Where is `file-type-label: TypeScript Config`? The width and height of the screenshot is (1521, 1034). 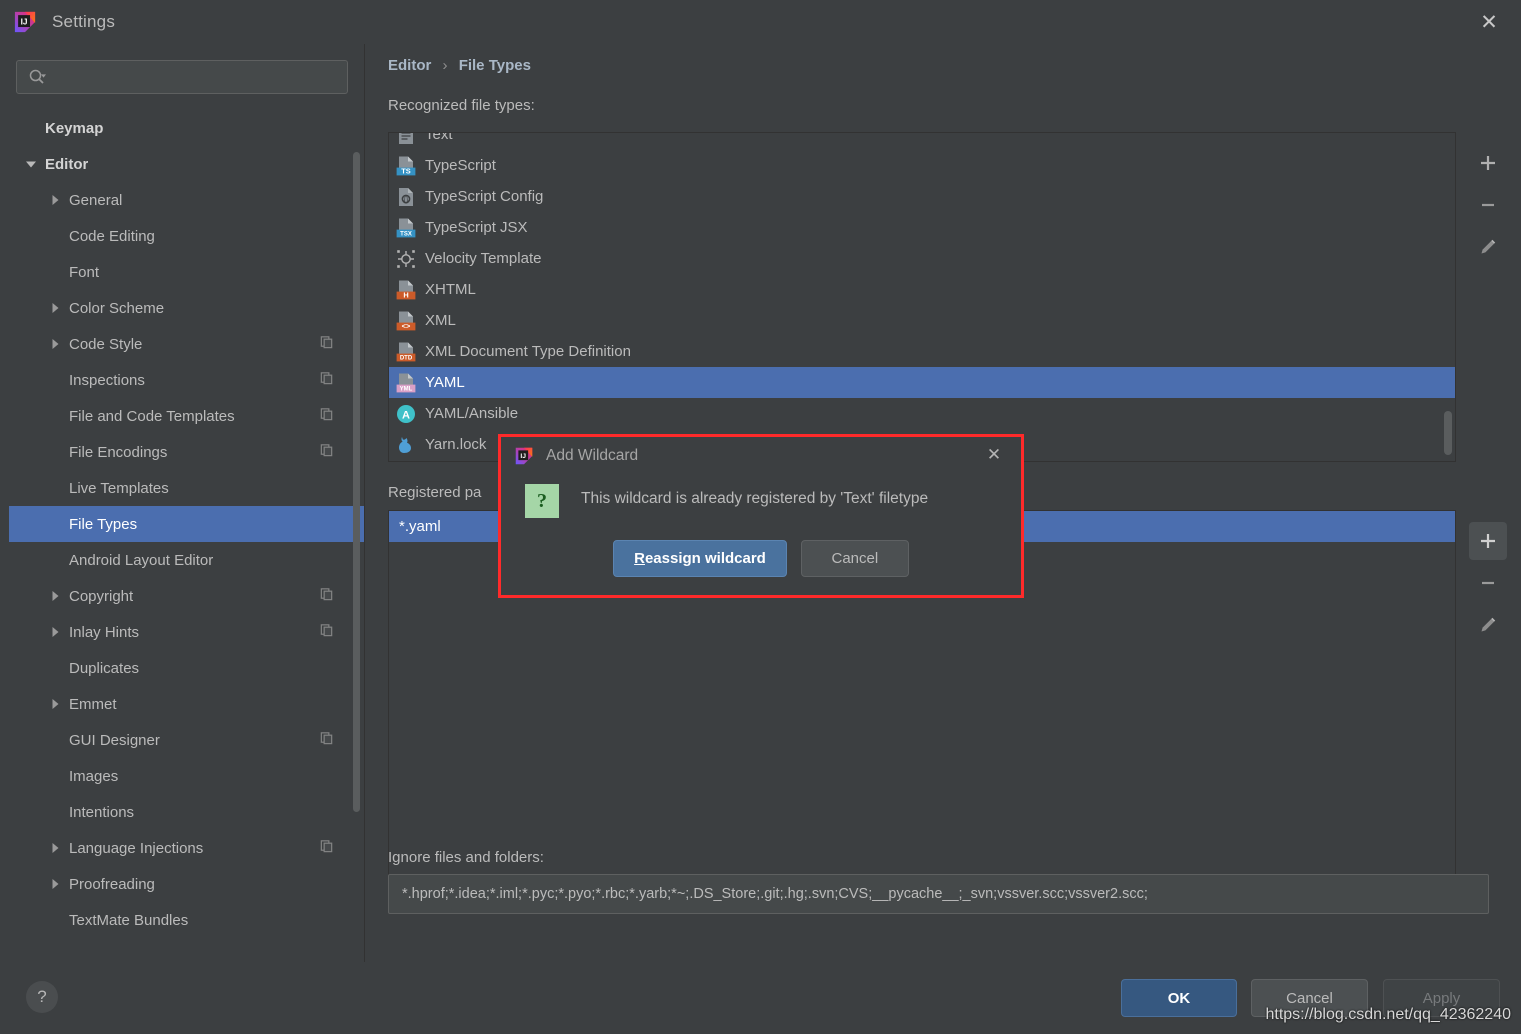 file-type-label: TypeScript Config is located at coordinates (484, 196).